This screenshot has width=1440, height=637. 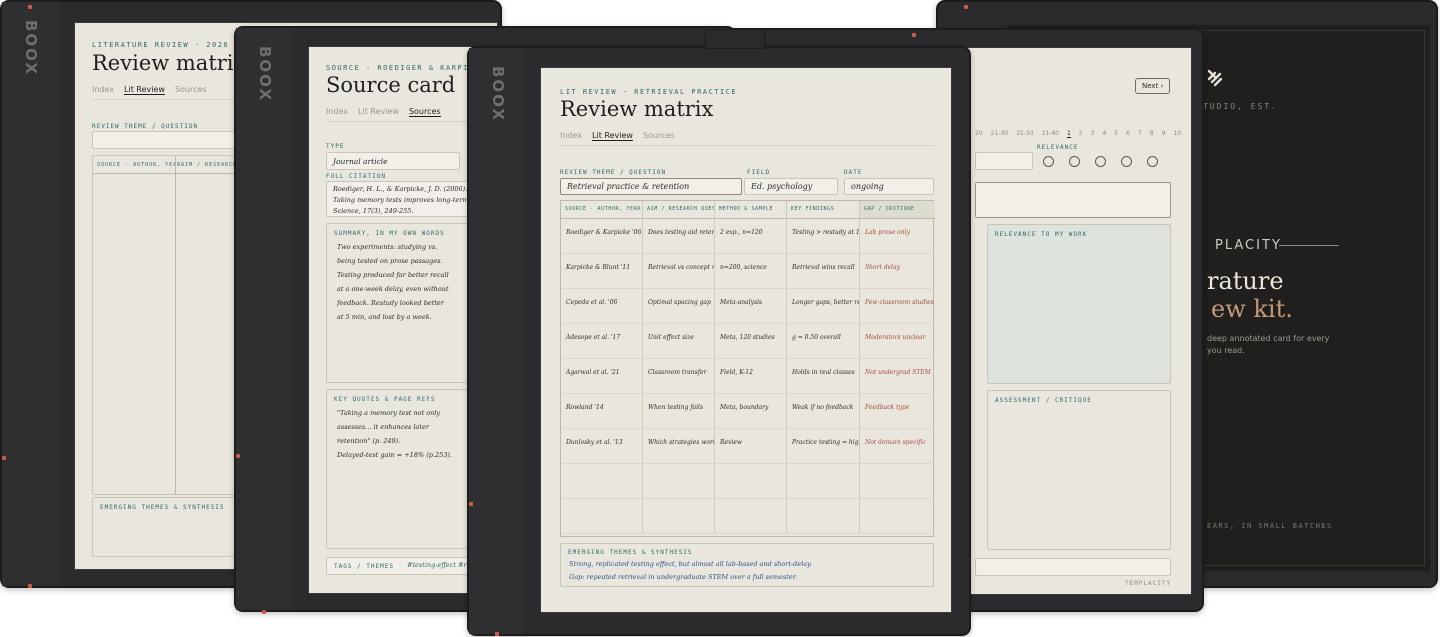 I want to click on matrix-cell: Holds in real classes, so click(x=823, y=376).